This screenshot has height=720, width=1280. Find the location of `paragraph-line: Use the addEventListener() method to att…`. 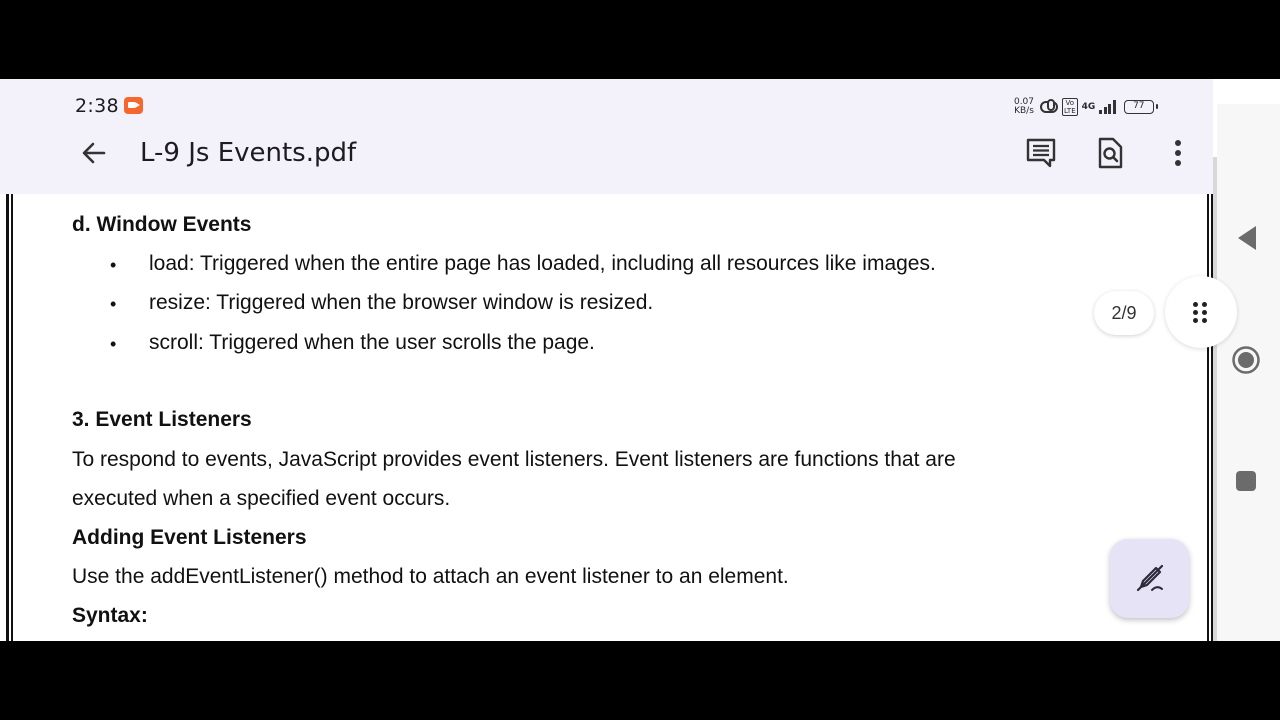

paragraph-line: Use the addEventListener() method to att… is located at coordinates (430, 576).